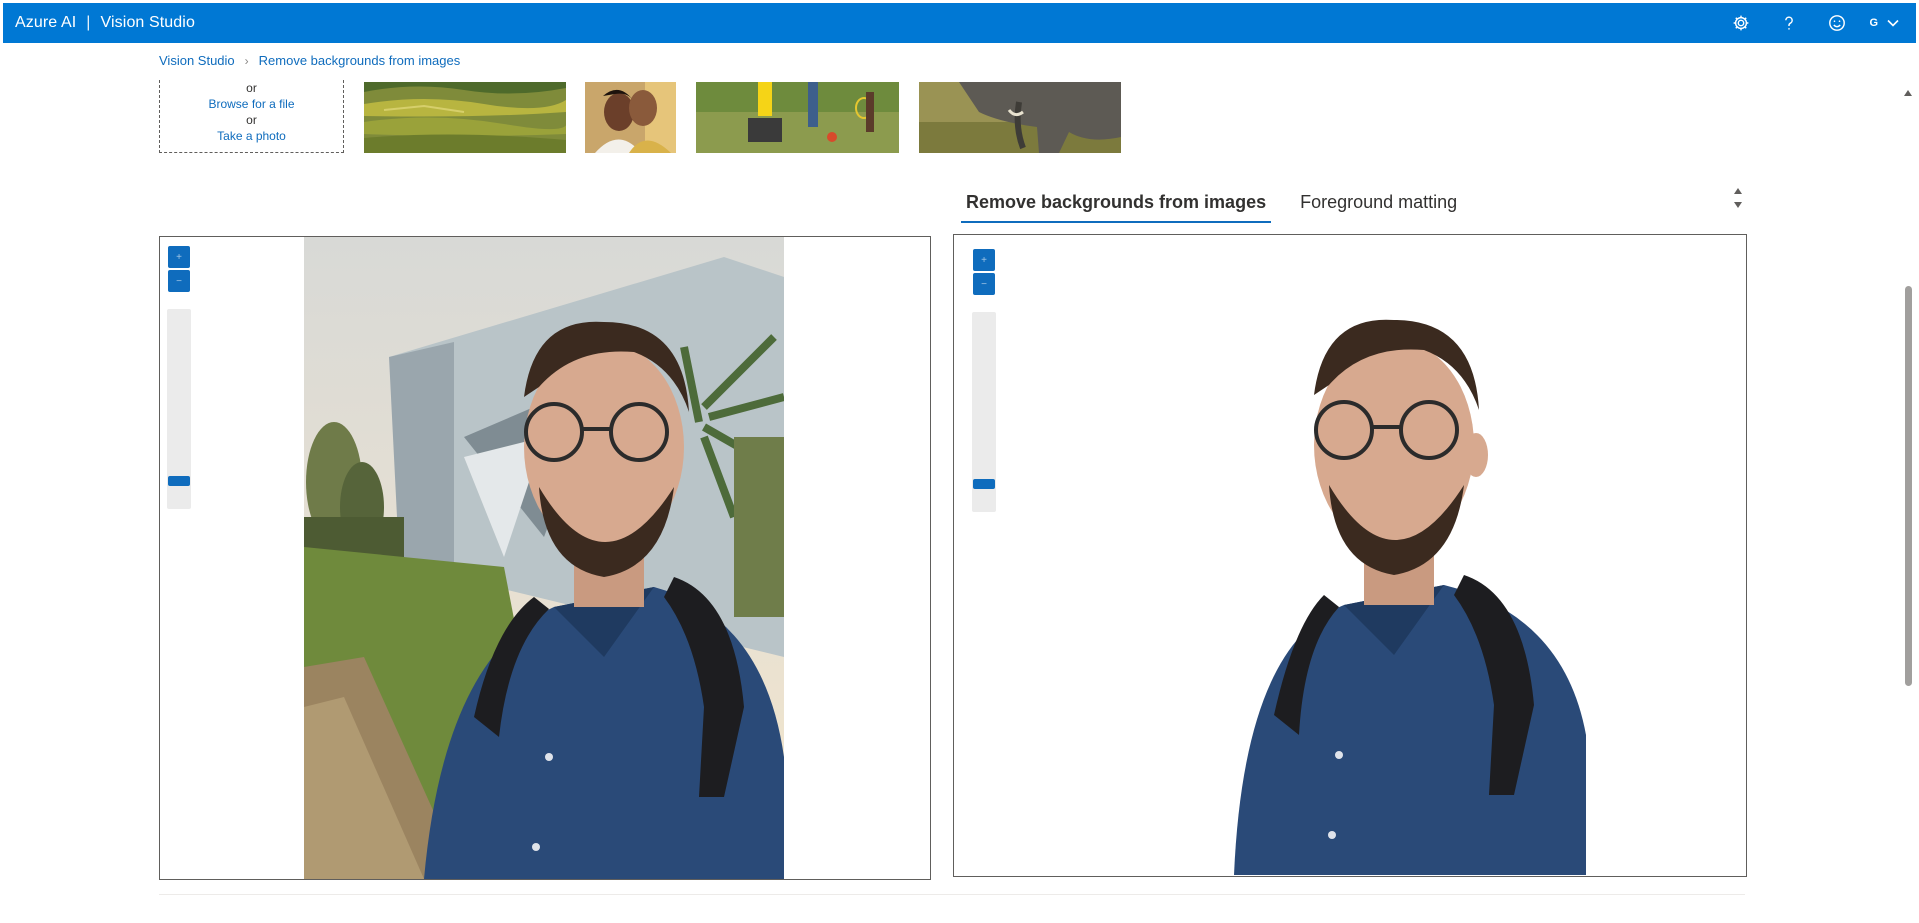 The image size is (1919, 923). I want to click on upload-or-text-2: or, so click(251, 120).